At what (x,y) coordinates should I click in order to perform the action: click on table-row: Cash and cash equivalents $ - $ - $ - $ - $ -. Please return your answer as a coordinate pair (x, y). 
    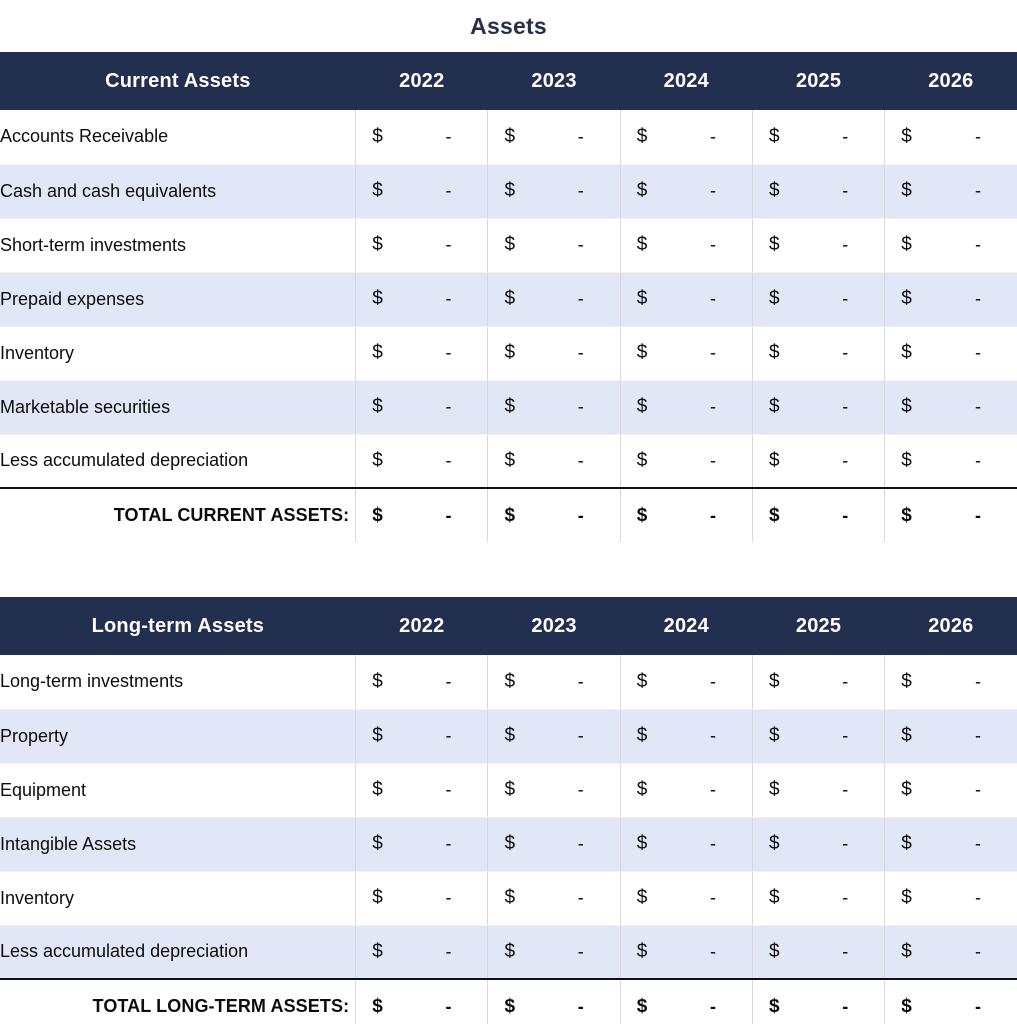
    Looking at the image, I should click on (508, 191).